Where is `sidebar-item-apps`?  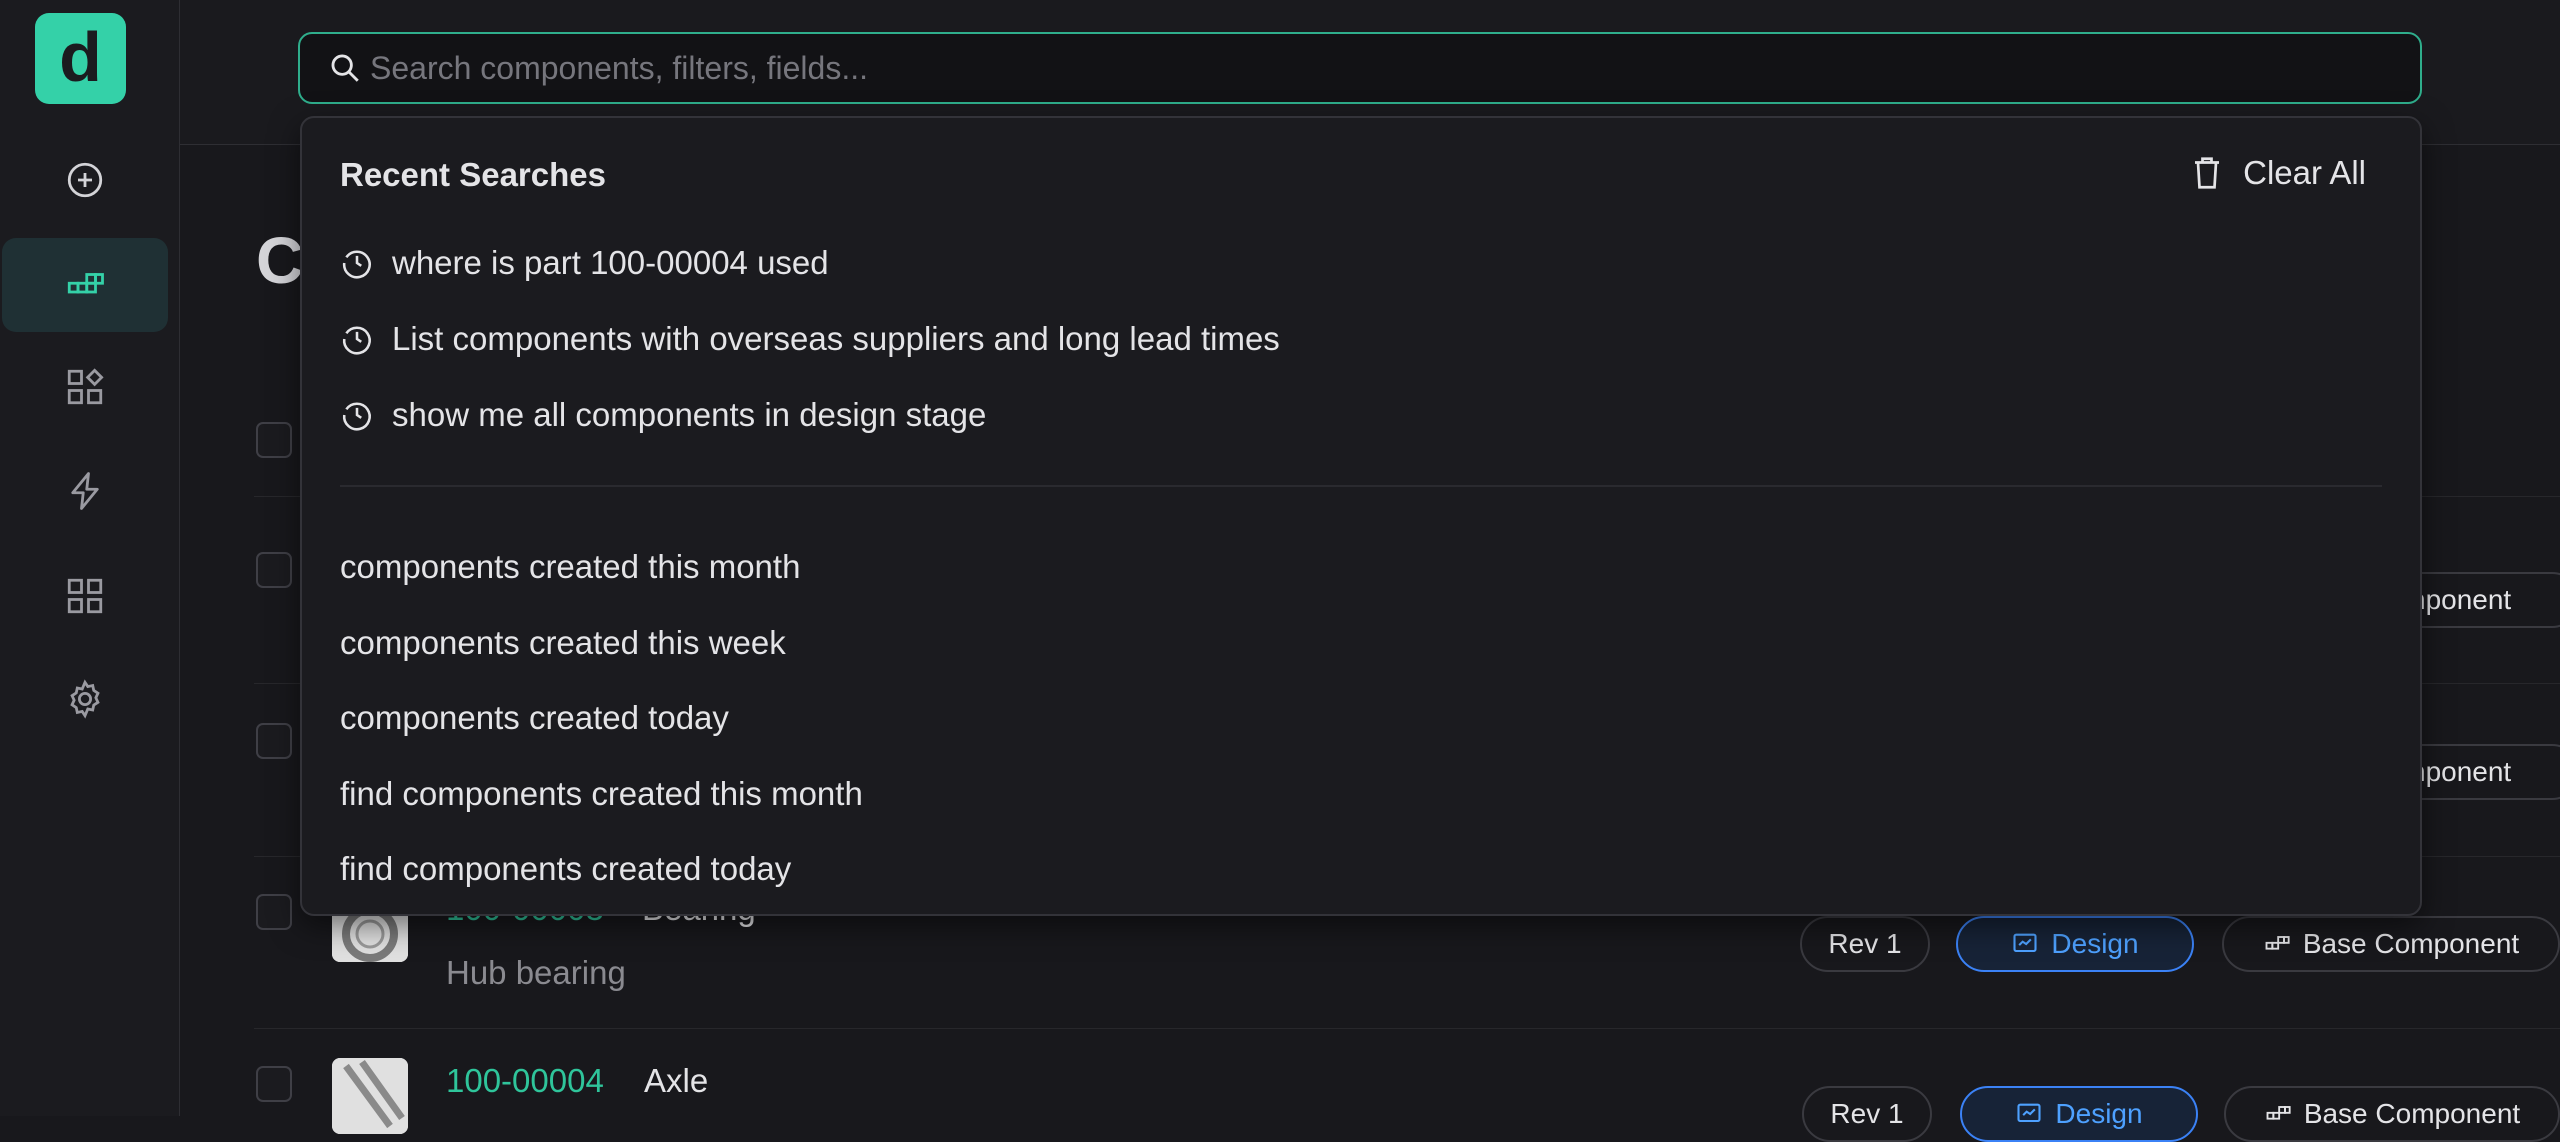
sidebar-item-apps is located at coordinates (84, 596).